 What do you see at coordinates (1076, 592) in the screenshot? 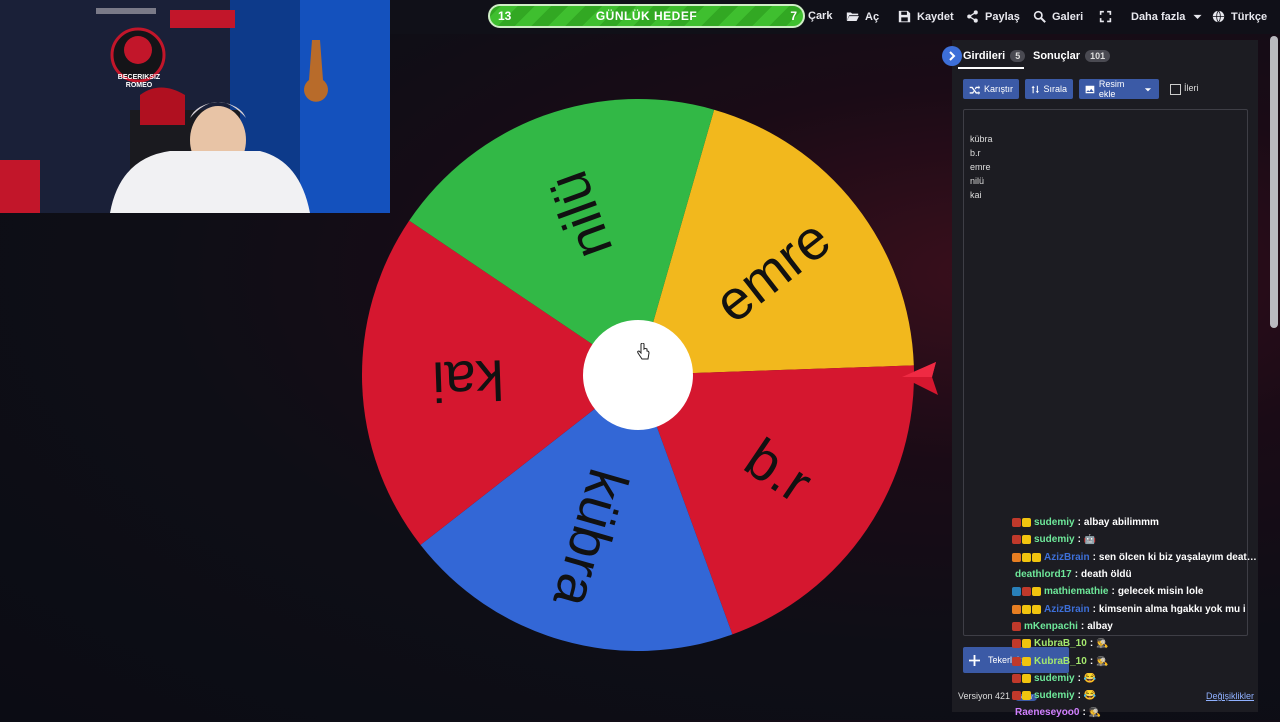
I see `chat-username: mathiemathie` at bounding box center [1076, 592].